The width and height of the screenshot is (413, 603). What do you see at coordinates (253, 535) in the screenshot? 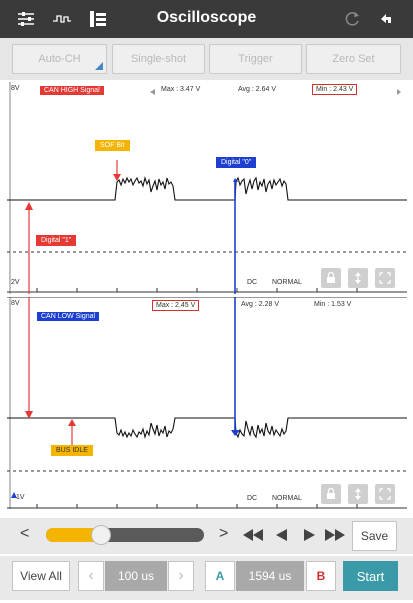
I see `rewind-icon` at bounding box center [253, 535].